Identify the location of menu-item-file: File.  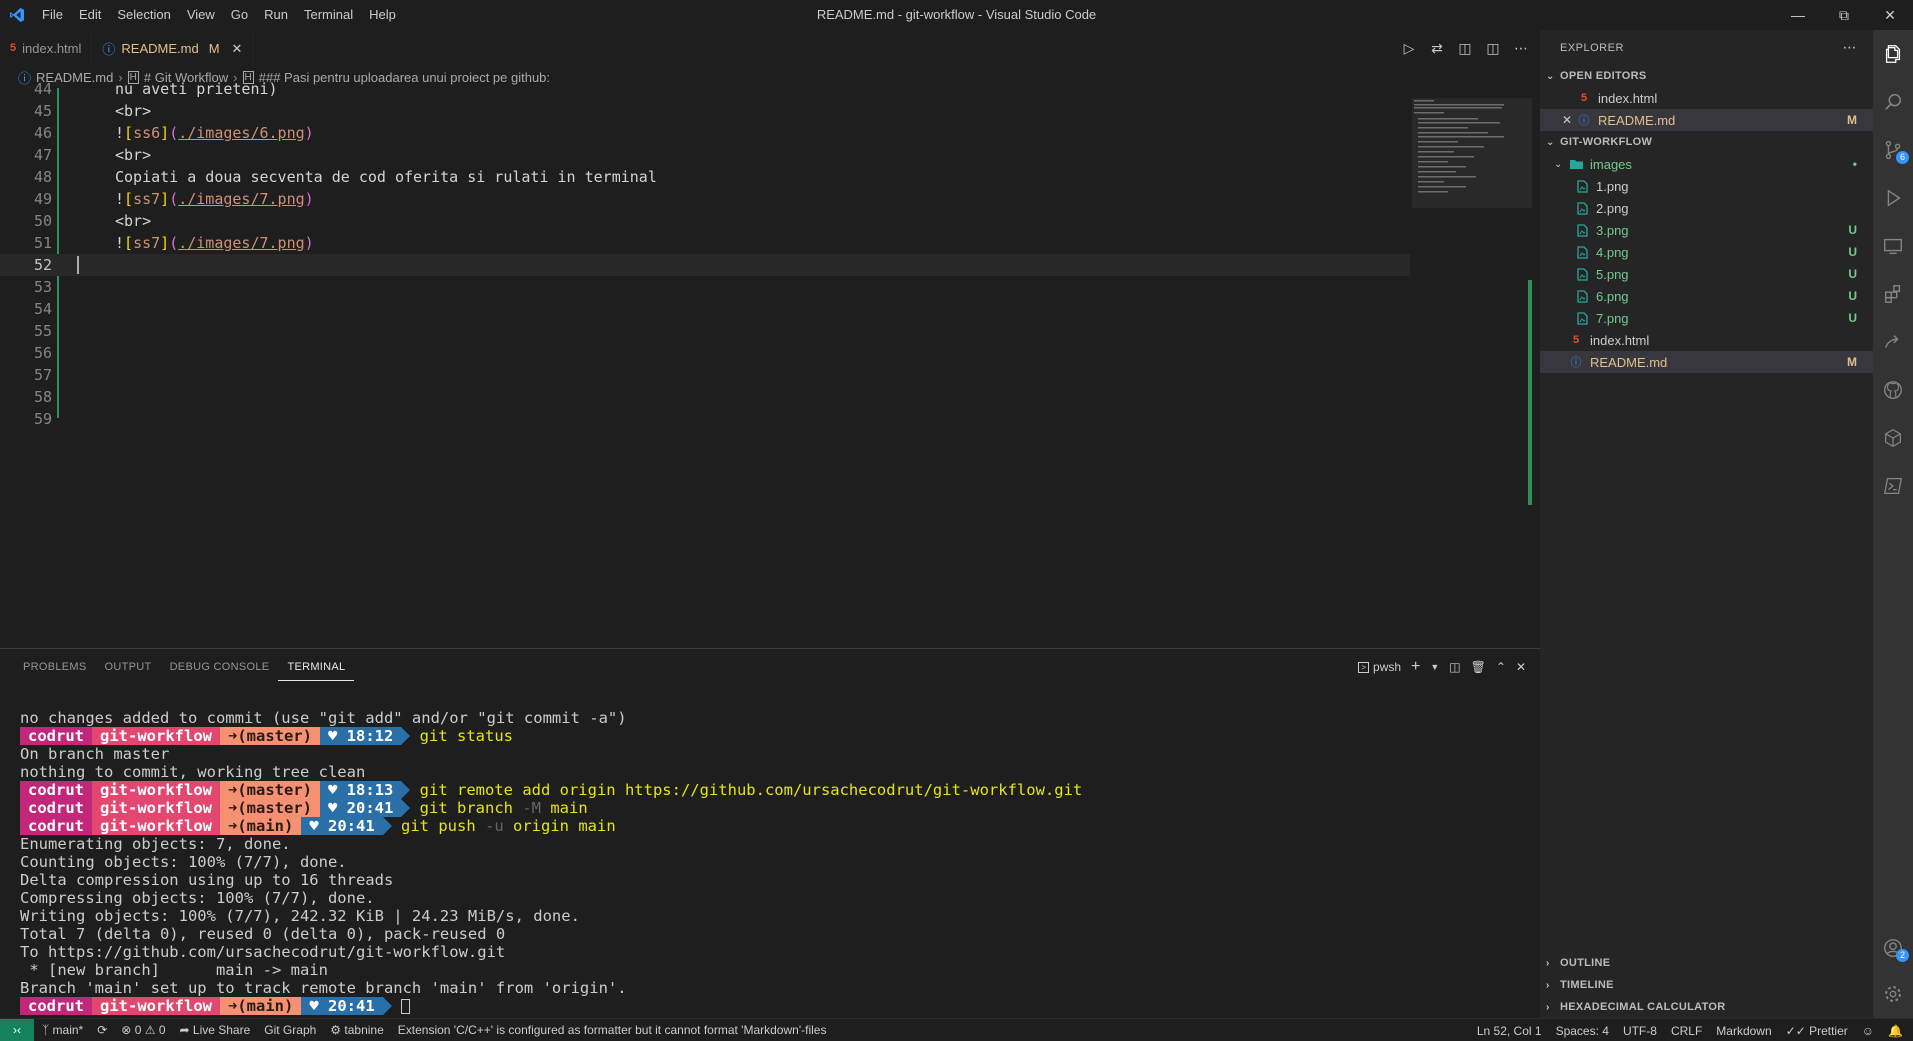
(52, 15).